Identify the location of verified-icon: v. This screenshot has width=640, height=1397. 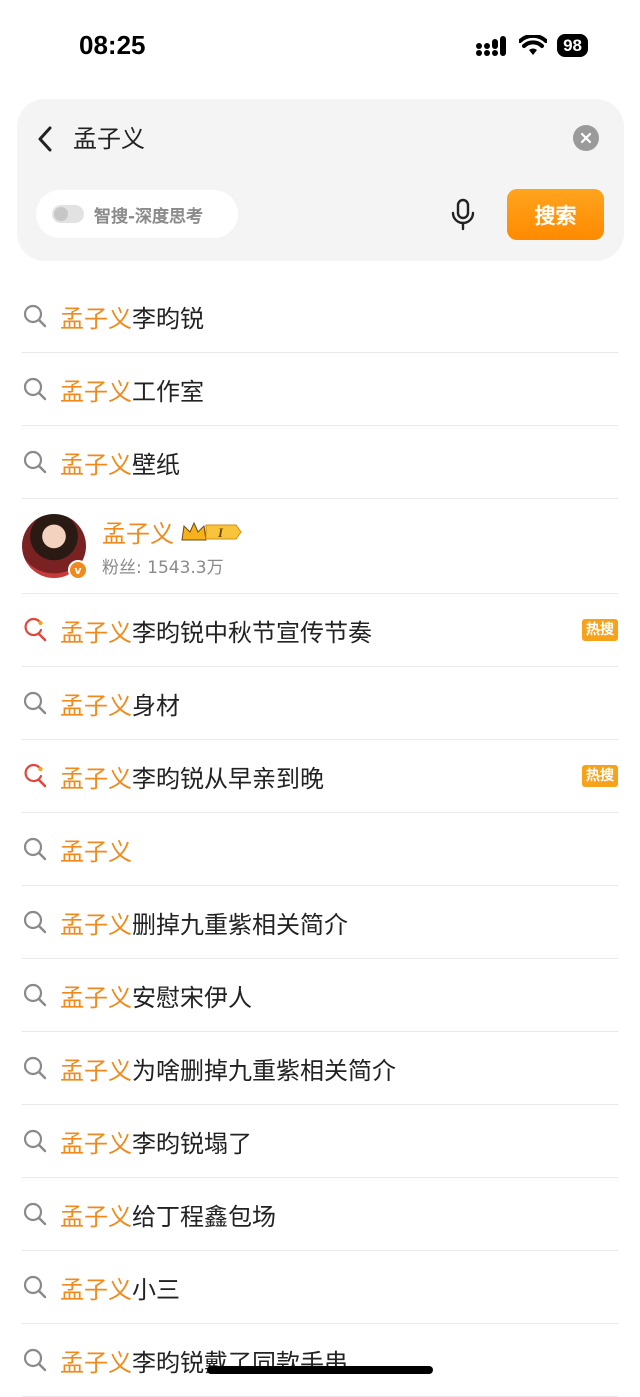
(78, 570).